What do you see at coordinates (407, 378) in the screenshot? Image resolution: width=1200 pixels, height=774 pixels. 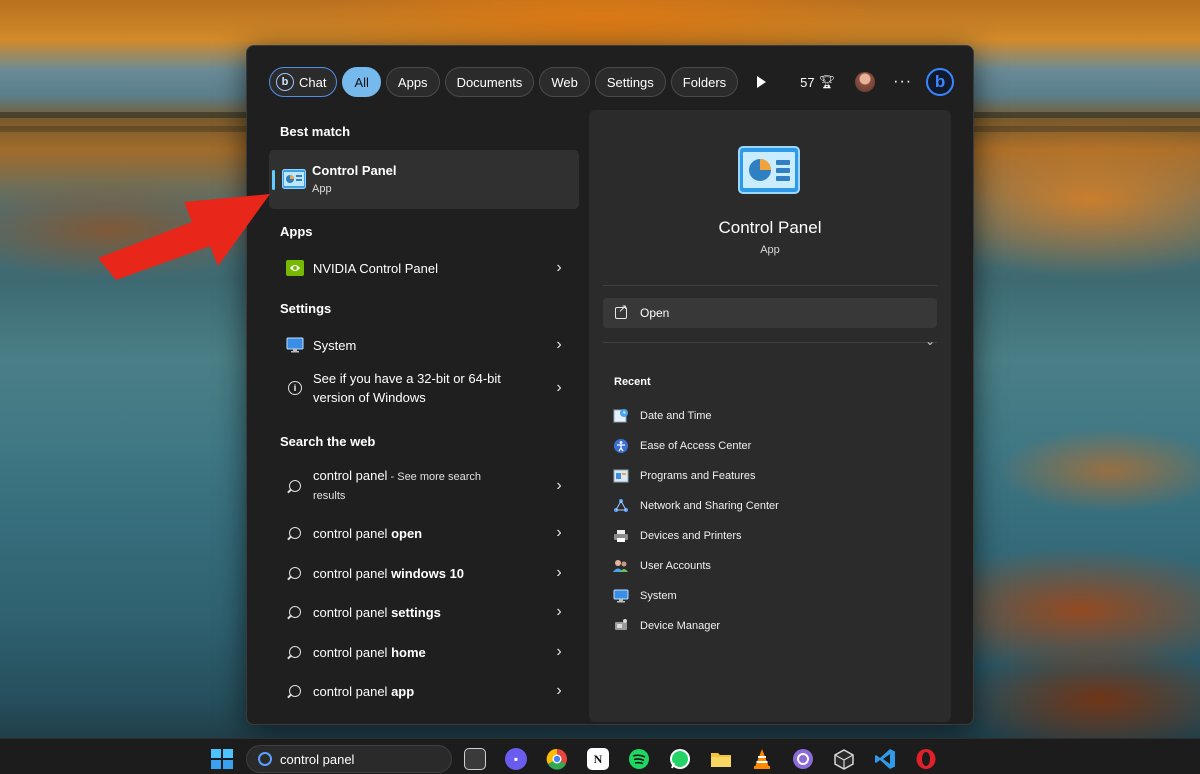 I see `result-line-1: See if you have a 32-bit or 64-bit` at bounding box center [407, 378].